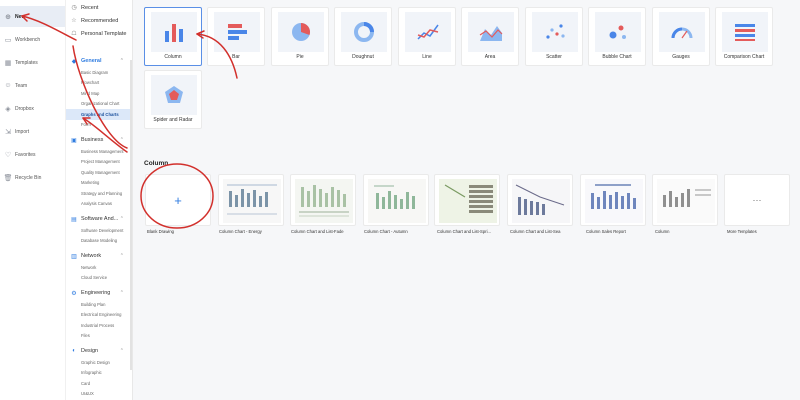  I want to click on group-general: ◆ General ⌃, so click(99, 61).